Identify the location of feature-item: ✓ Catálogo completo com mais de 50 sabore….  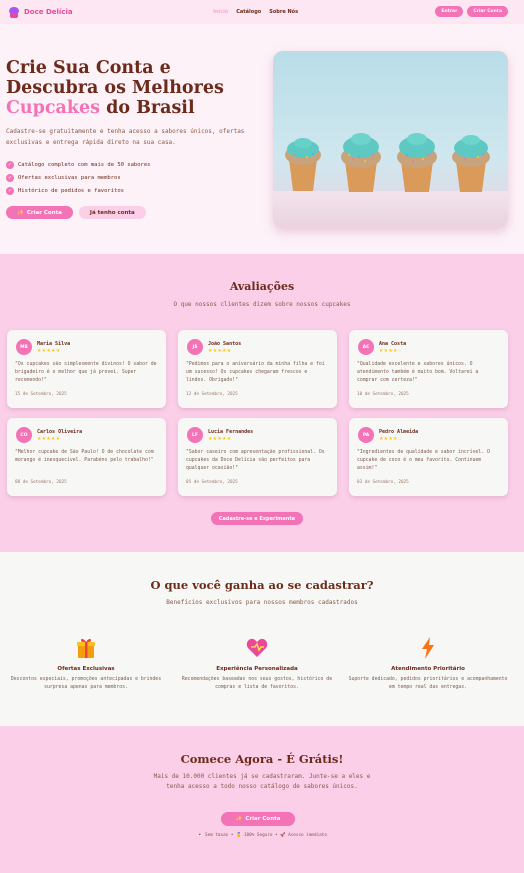
(78, 164).